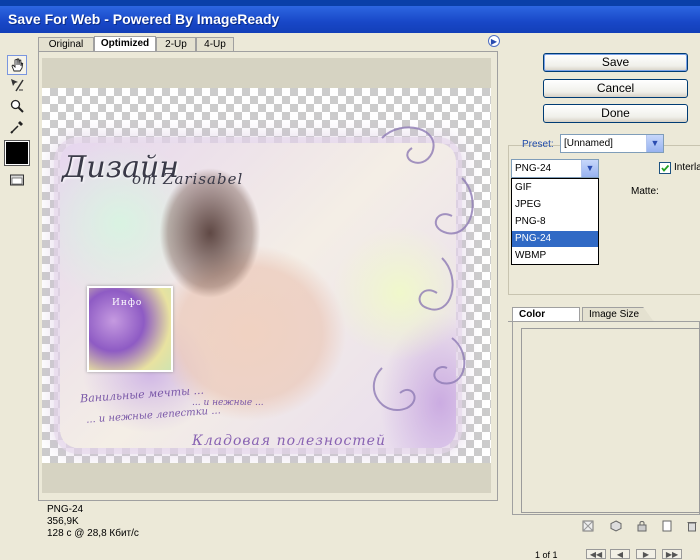 The image size is (700, 560). What do you see at coordinates (672, 554) in the screenshot?
I see `last-page-button: ▶▶` at bounding box center [672, 554].